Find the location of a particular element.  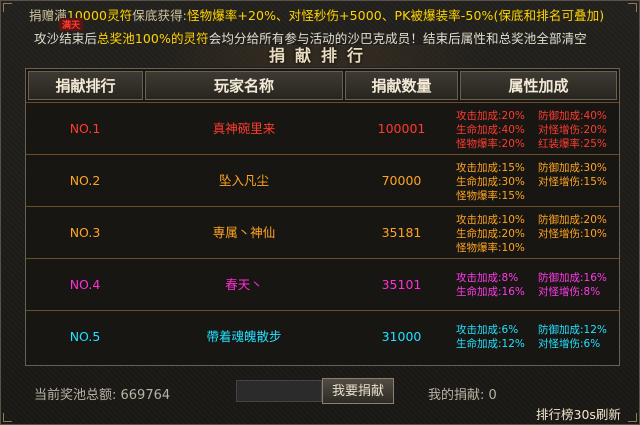

header-player-name: 玩家名称 is located at coordinates (244, 85).